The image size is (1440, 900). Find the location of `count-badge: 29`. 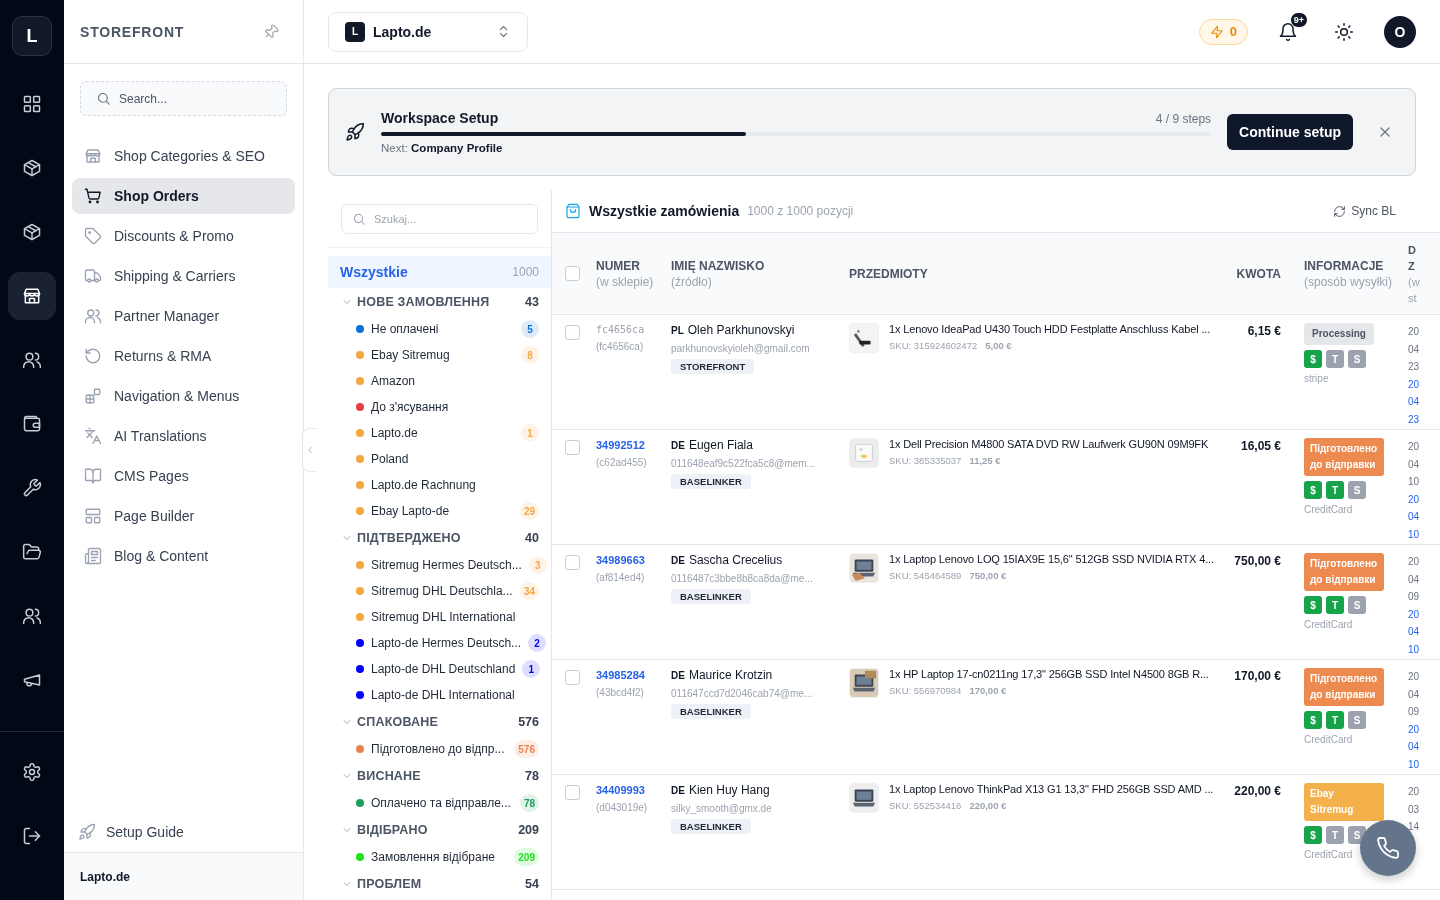

count-badge: 29 is located at coordinates (529, 511).